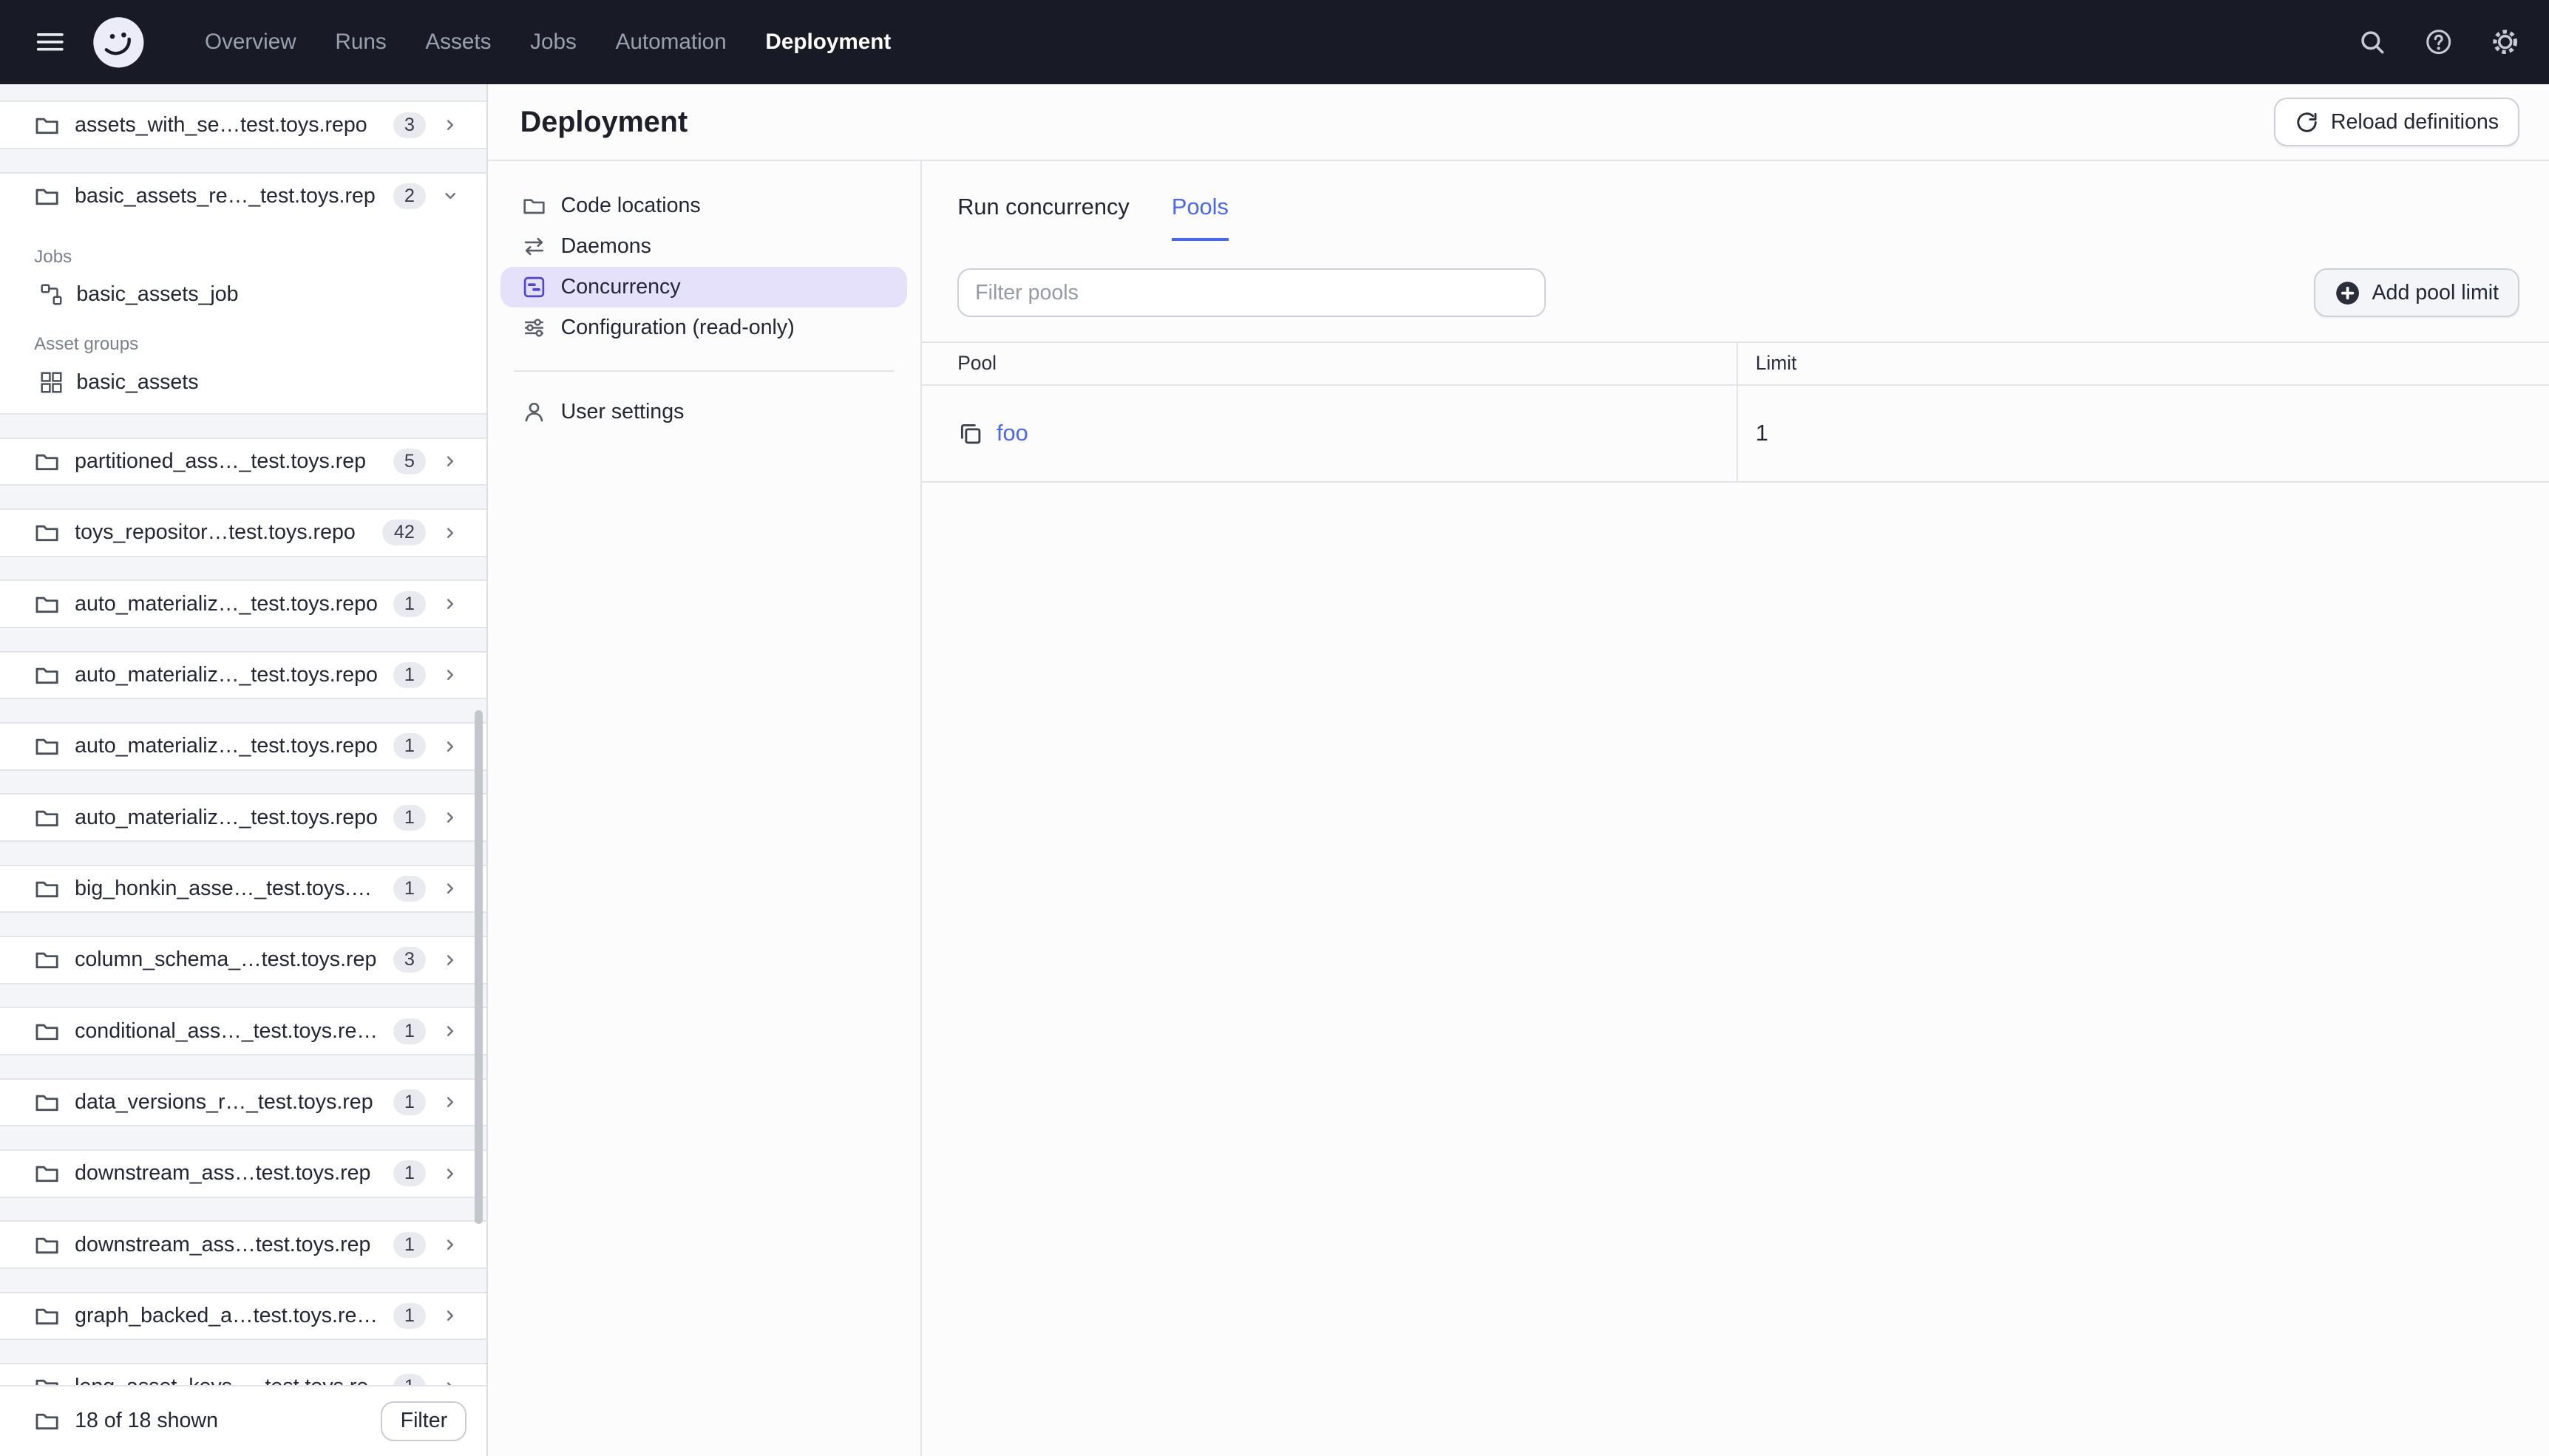 This screenshot has height=1456, width=2549. What do you see at coordinates (51, 42) in the screenshot?
I see `menu-button` at bounding box center [51, 42].